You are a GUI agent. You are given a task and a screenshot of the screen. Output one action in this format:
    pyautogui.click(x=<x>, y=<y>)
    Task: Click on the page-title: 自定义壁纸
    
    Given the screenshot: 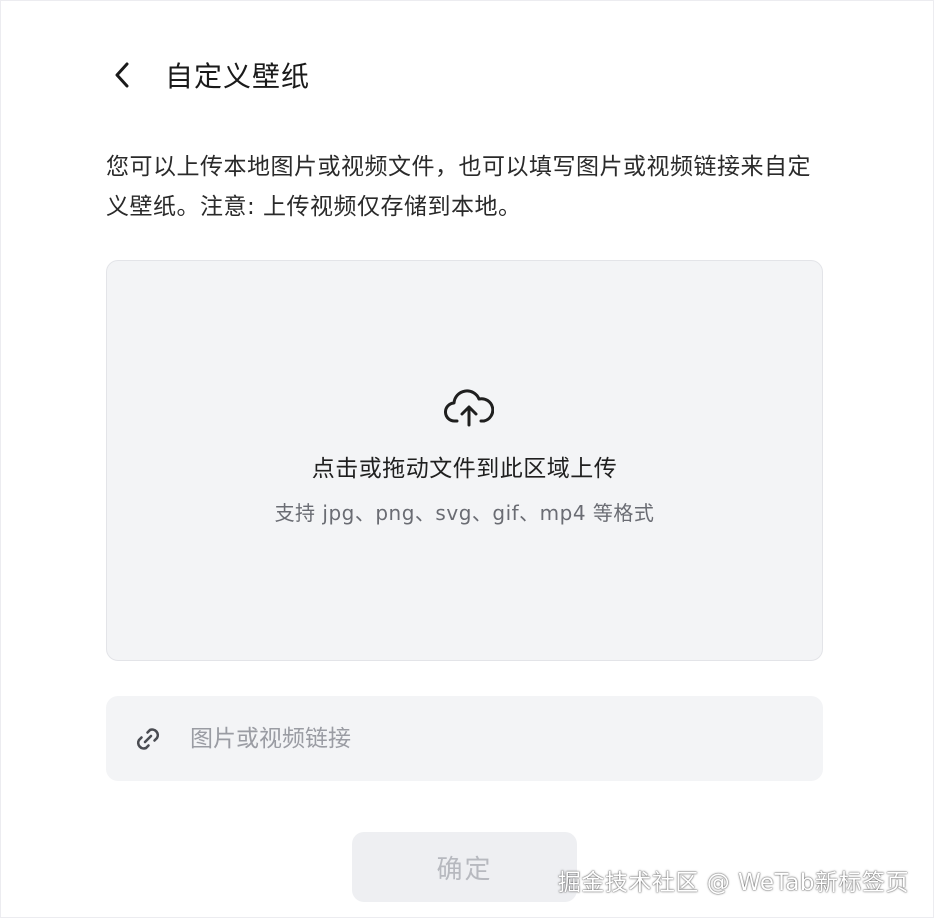 What is the action you would take?
    pyautogui.click(x=238, y=76)
    